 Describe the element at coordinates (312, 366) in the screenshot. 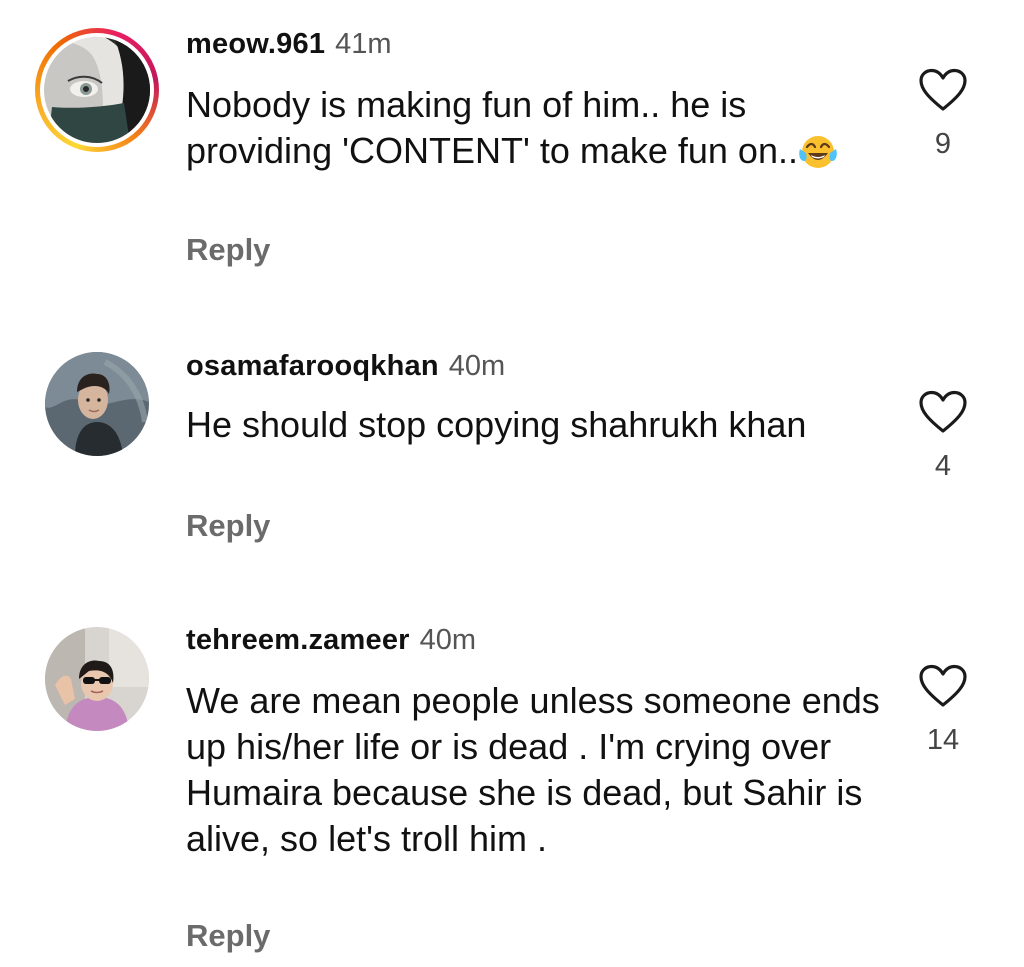

I see `username: osamafarooqkhan` at that location.